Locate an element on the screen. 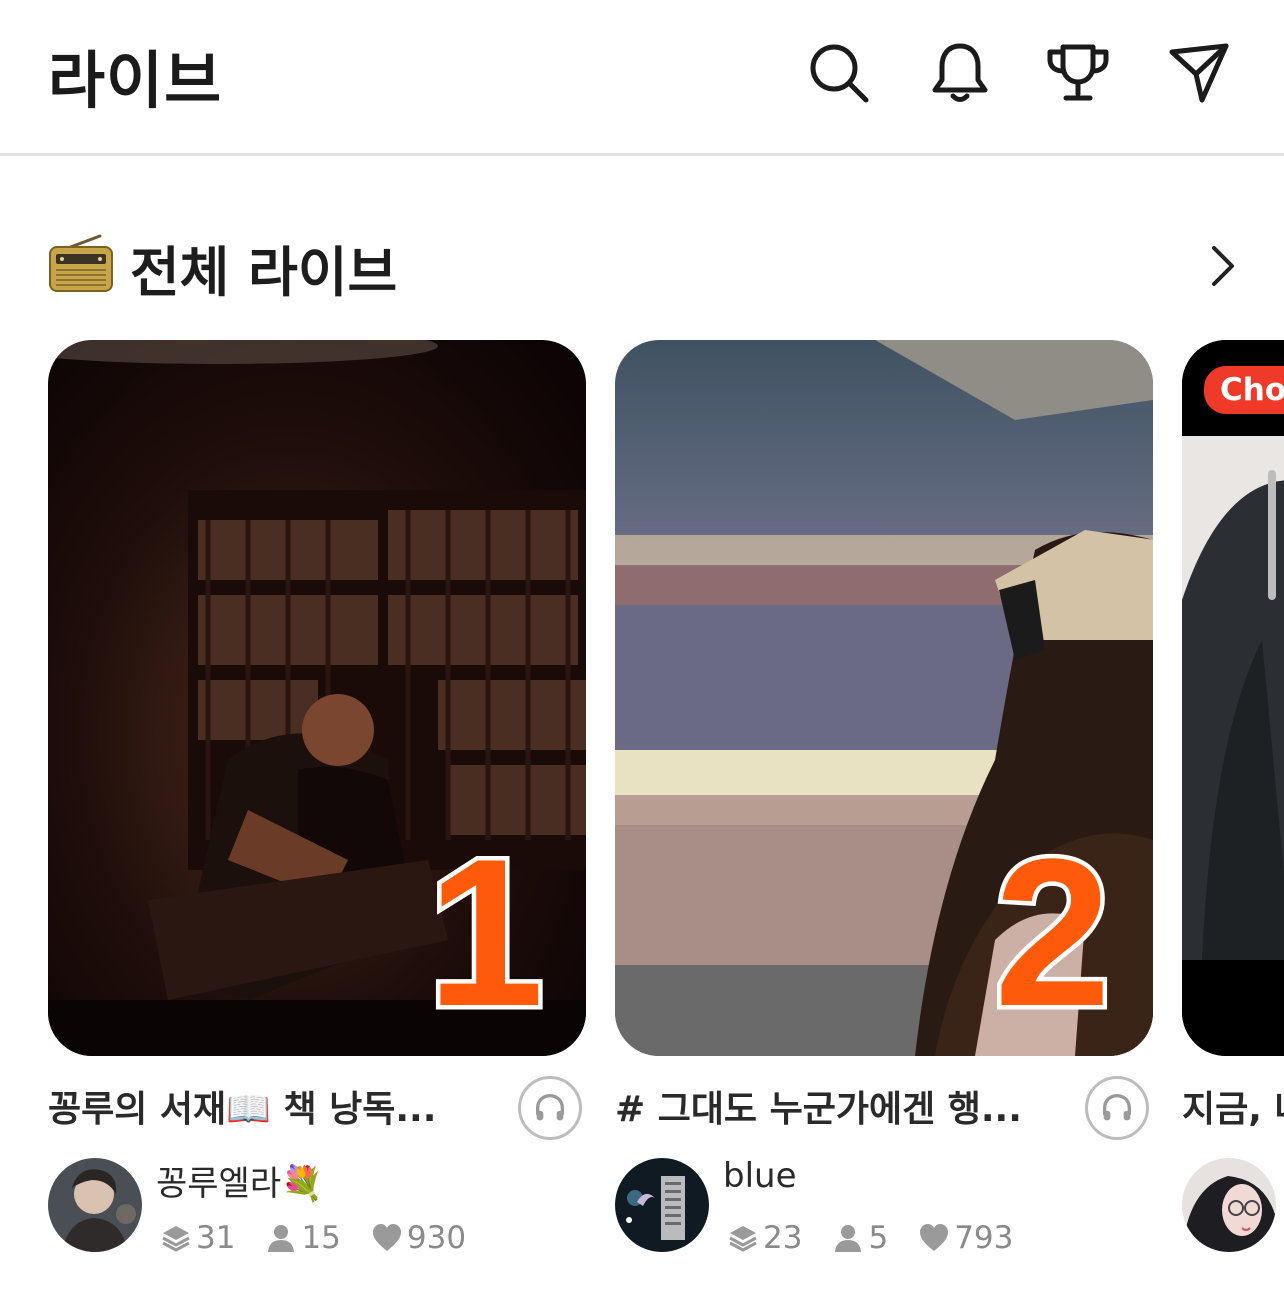 The image size is (1284, 1308). listeners-count: 15 is located at coordinates (321, 1238).